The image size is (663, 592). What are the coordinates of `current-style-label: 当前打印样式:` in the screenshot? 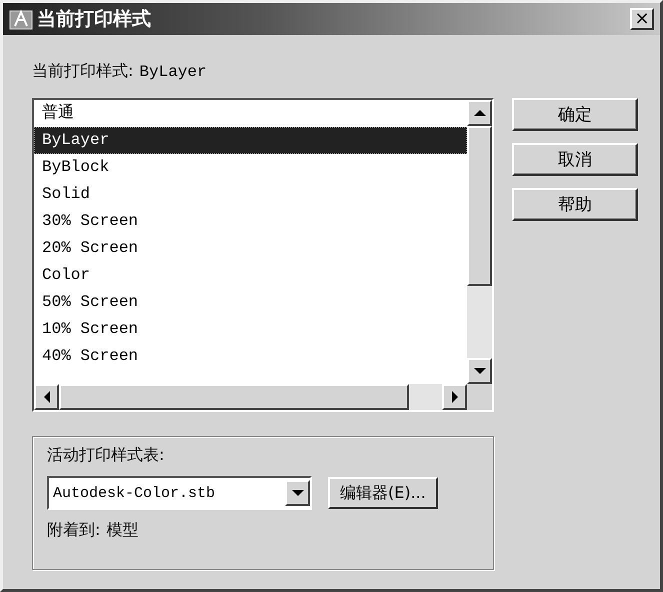 It's located at (83, 71).